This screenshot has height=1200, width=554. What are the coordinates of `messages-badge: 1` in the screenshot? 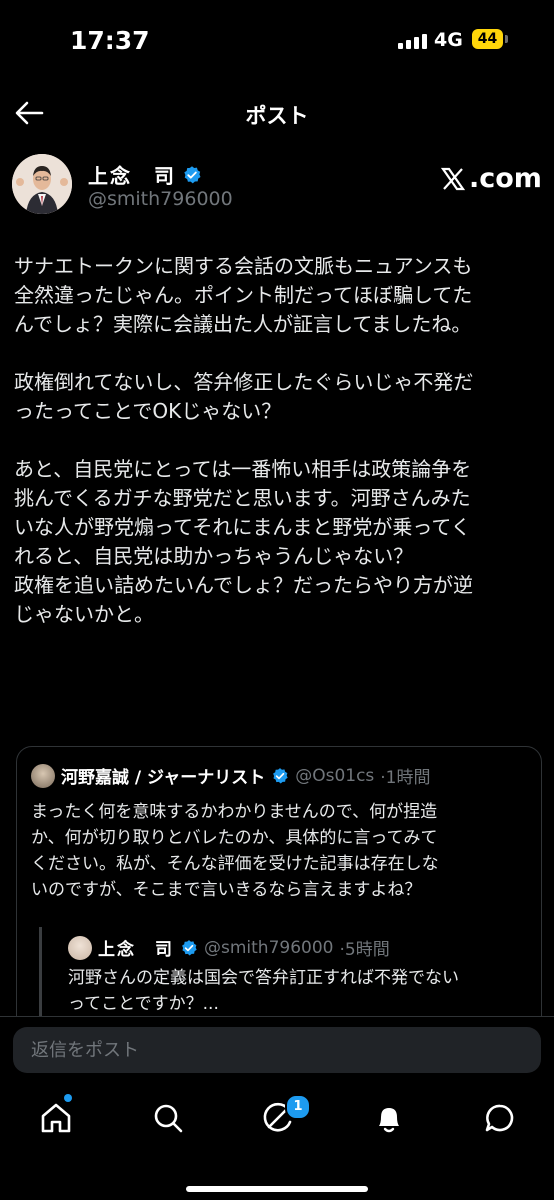 It's located at (298, 1107).